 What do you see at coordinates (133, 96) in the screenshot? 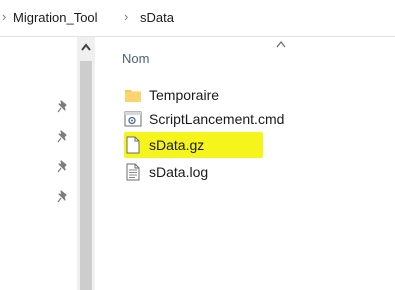
I see `folder-icon` at bounding box center [133, 96].